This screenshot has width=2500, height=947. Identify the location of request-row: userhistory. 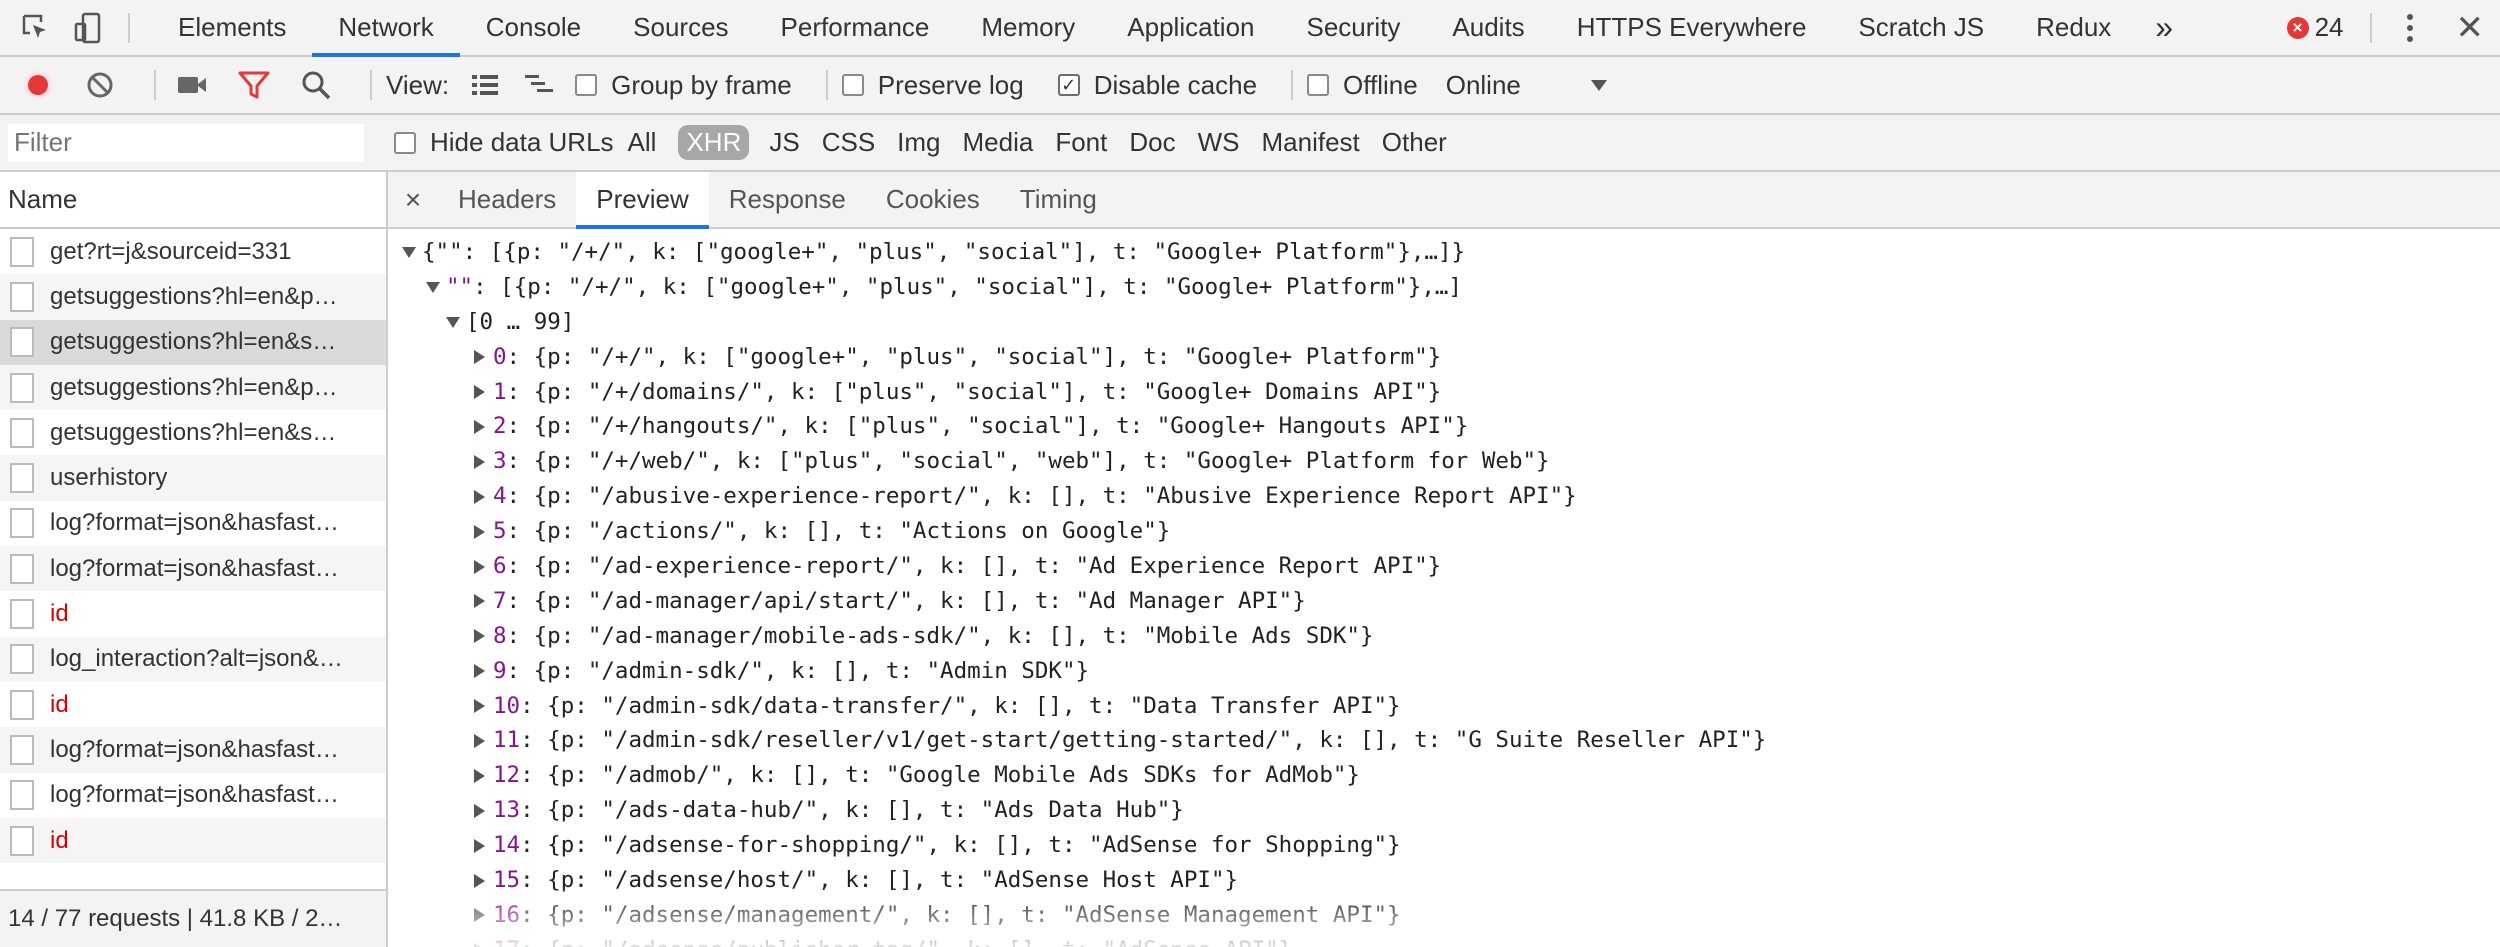
(193, 478).